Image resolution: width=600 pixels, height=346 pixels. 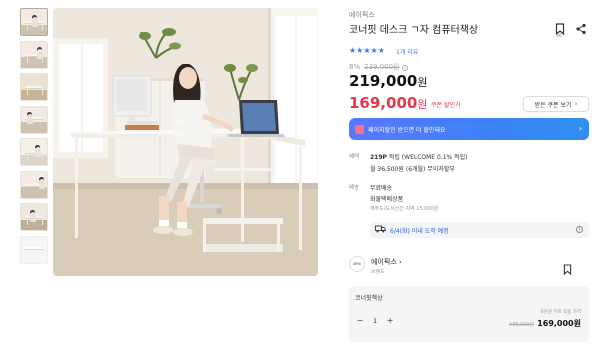 I want to click on banner-text: 페이지할인 받으면 더 할인돼요, so click(x=407, y=130).